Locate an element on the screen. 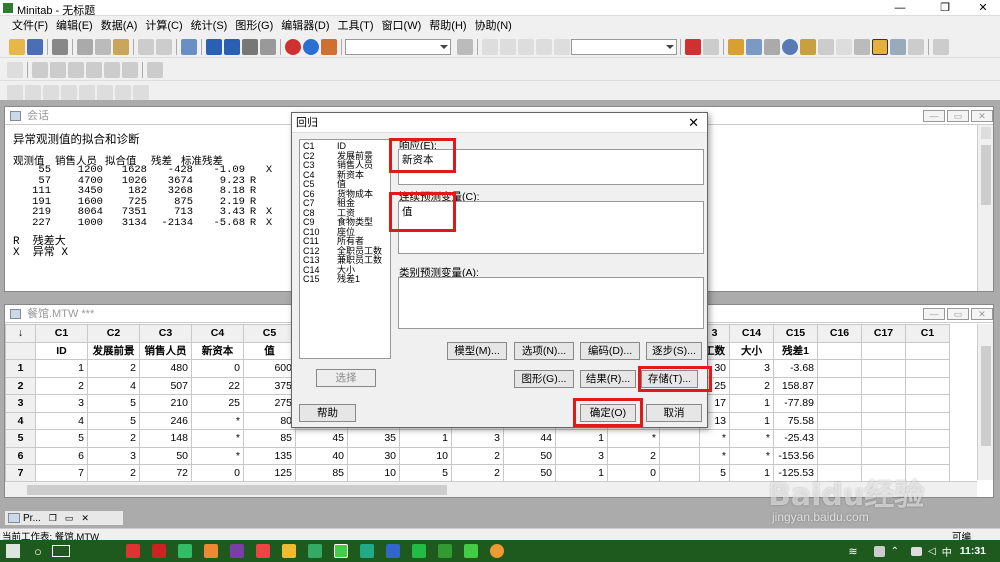  fx-icon is located at coordinates (15, 69).